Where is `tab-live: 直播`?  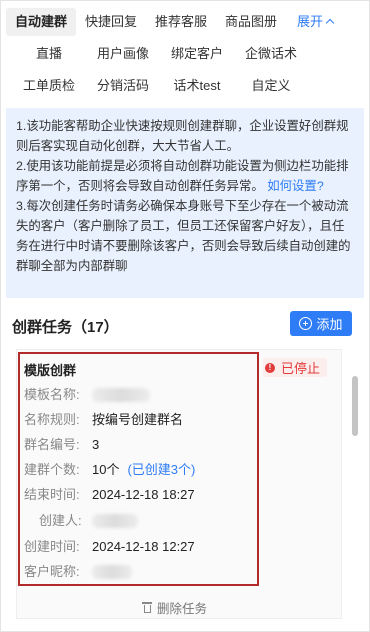
tab-live: 直播 is located at coordinates (49, 54).